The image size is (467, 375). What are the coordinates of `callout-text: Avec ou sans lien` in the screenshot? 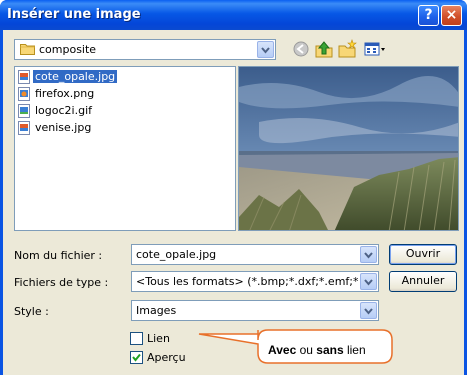 It's located at (317, 350).